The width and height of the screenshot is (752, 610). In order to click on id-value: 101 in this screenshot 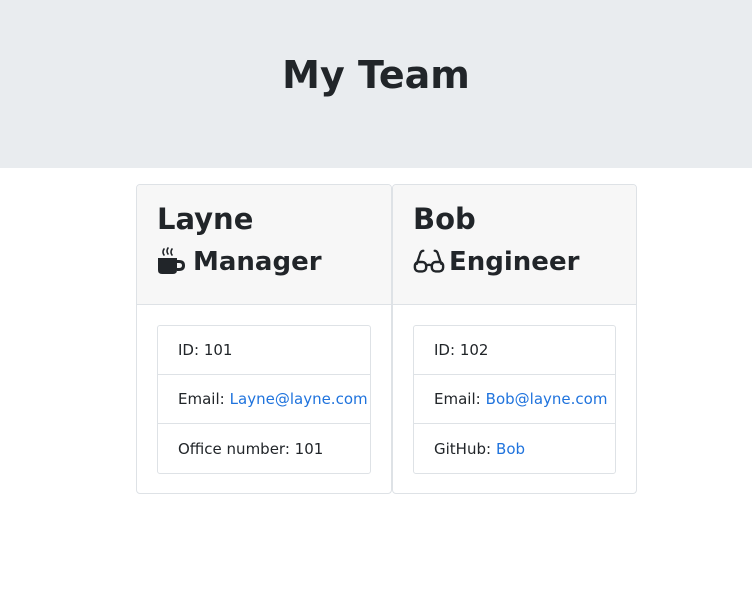, I will do `click(218, 350)`.